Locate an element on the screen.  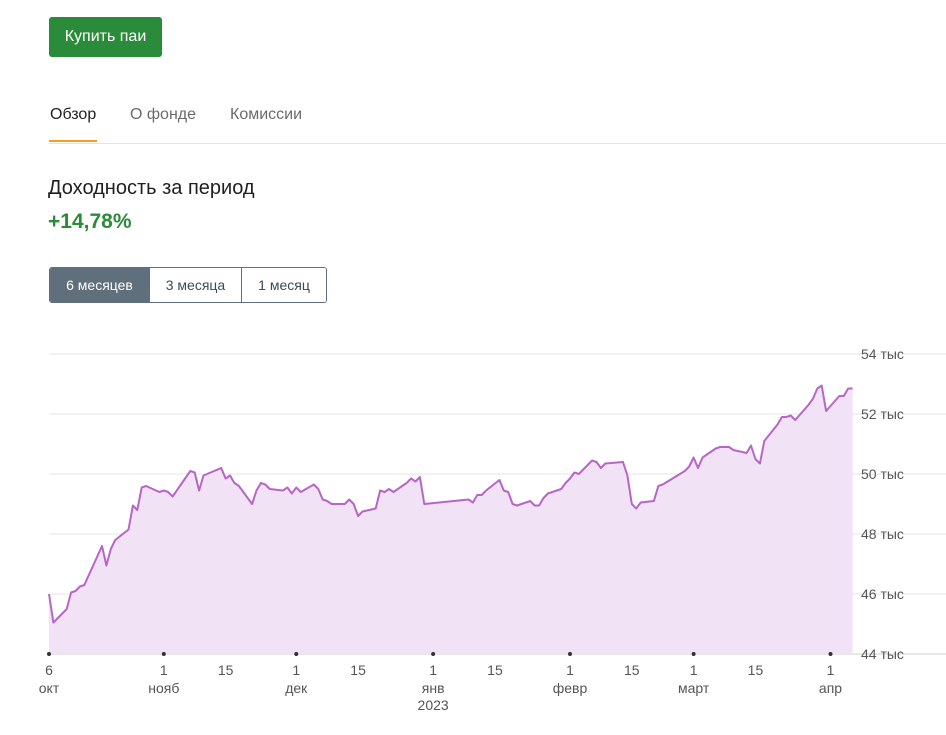
x-tick-month-label: февр is located at coordinates (570, 688).